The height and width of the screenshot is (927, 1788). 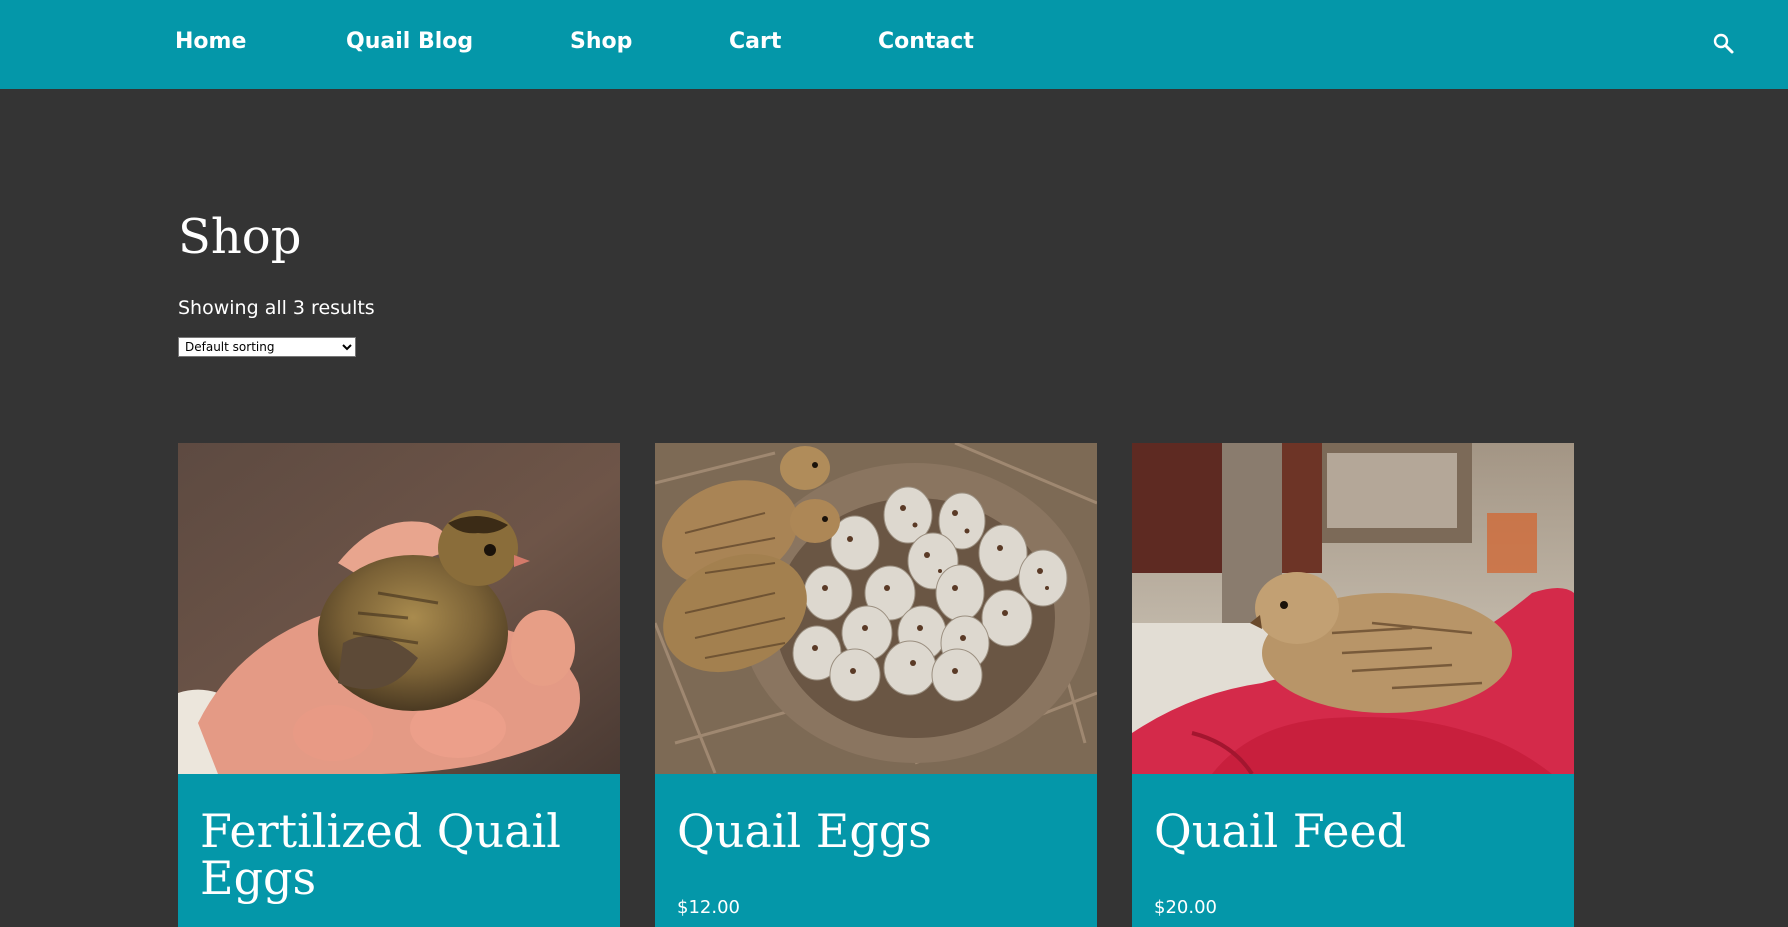 I want to click on result-count: Showing all 3 results, so click(x=276, y=308).